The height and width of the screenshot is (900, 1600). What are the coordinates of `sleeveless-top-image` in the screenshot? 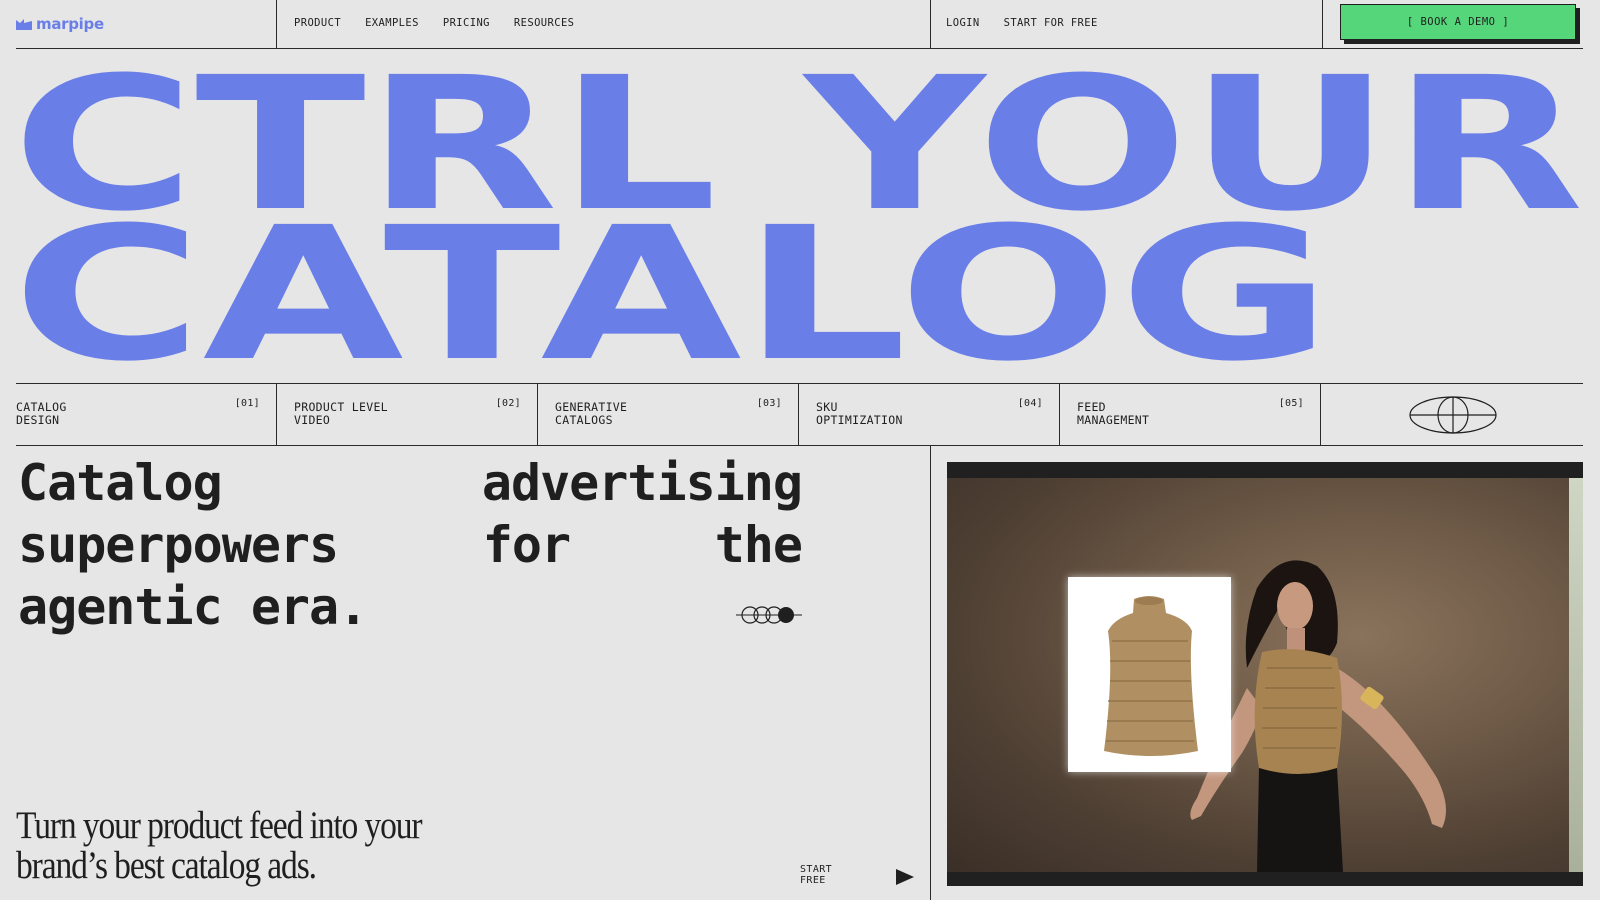 It's located at (1151, 676).